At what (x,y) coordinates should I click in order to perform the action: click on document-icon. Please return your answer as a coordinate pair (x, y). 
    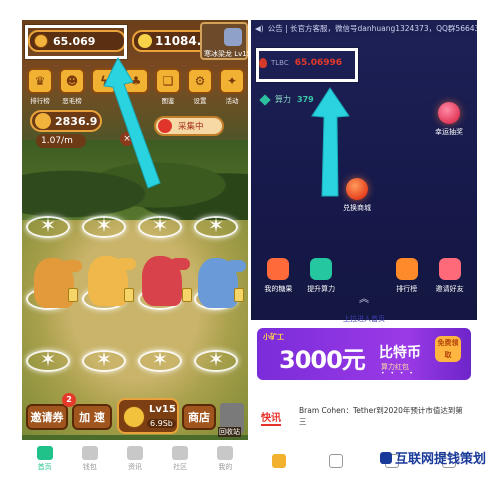
    Looking at the image, I should click on (335, 461).